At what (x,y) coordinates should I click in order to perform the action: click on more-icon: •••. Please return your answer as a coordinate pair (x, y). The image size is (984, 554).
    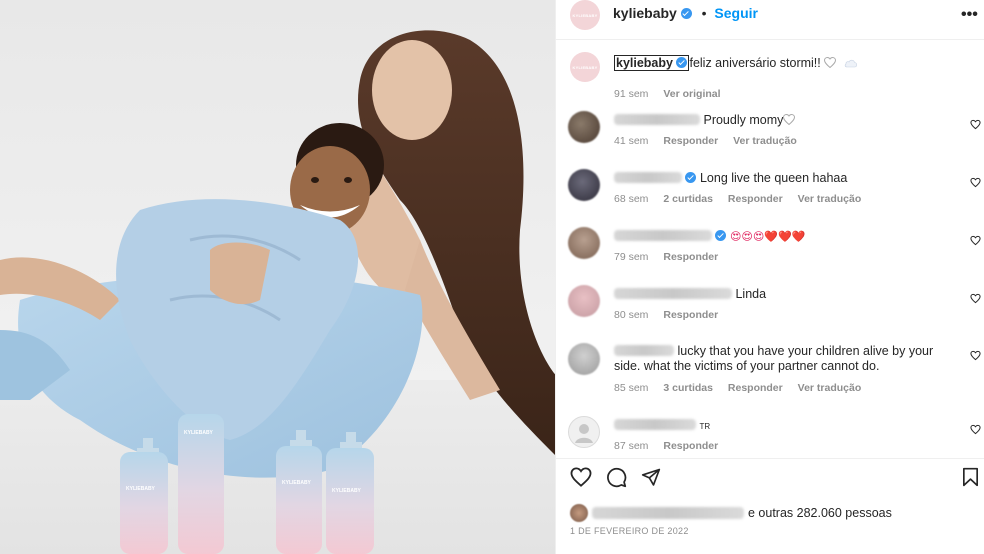
    Looking at the image, I should click on (969, 15).